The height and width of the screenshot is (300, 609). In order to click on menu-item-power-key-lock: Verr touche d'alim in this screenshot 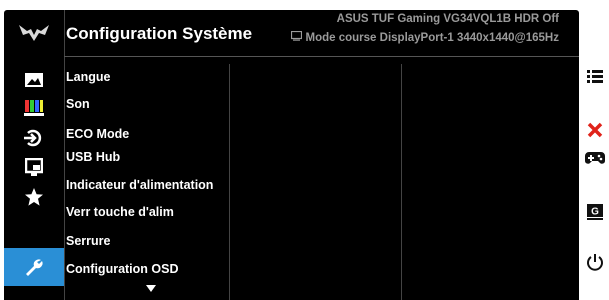, I will do `click(120, 212)`.